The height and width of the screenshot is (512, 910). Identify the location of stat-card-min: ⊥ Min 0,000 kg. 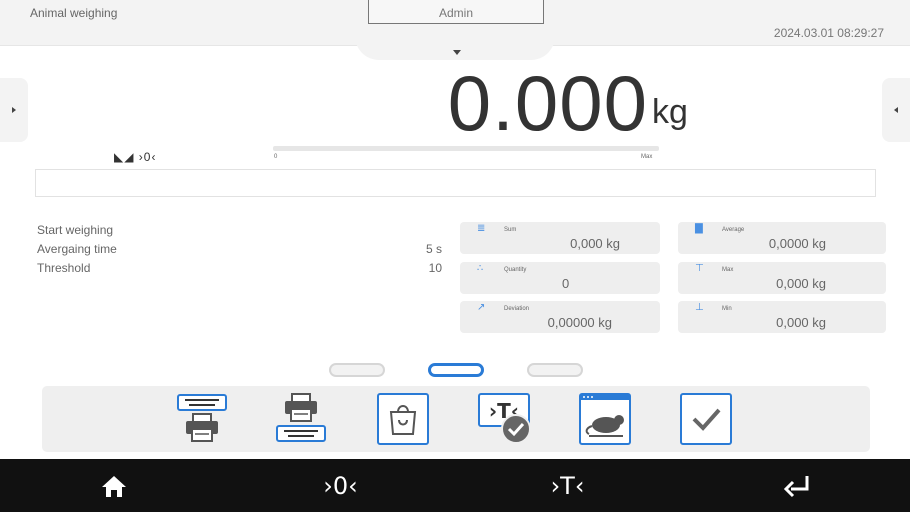
(782, 317).